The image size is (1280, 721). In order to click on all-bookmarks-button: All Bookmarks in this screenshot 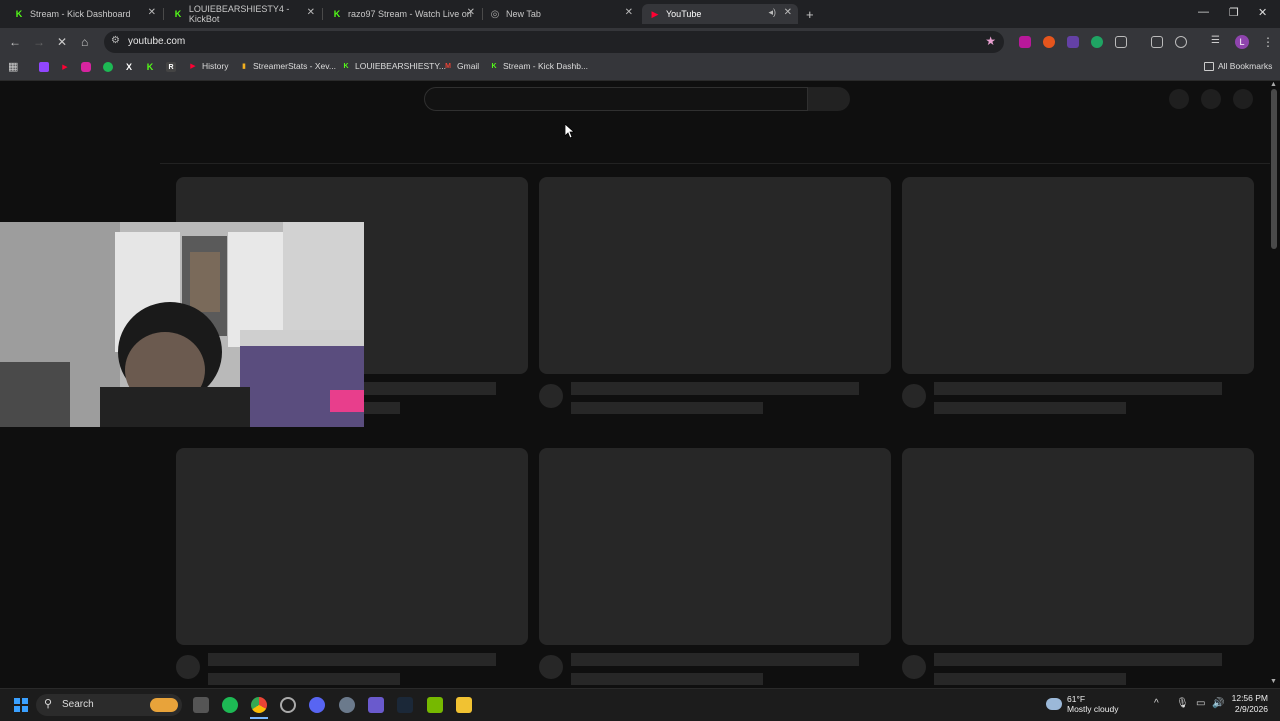, I will do `click(1238, 66)`.